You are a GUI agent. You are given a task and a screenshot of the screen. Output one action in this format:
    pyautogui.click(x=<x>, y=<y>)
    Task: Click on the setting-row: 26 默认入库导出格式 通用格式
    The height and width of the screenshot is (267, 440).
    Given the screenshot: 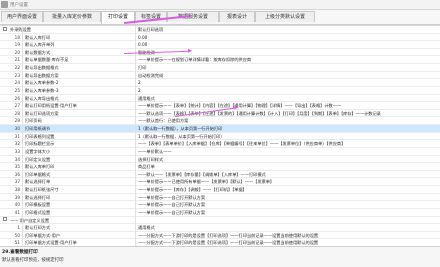 What is the action you would take?
    pyautogui.click(x=220, y=99)
    